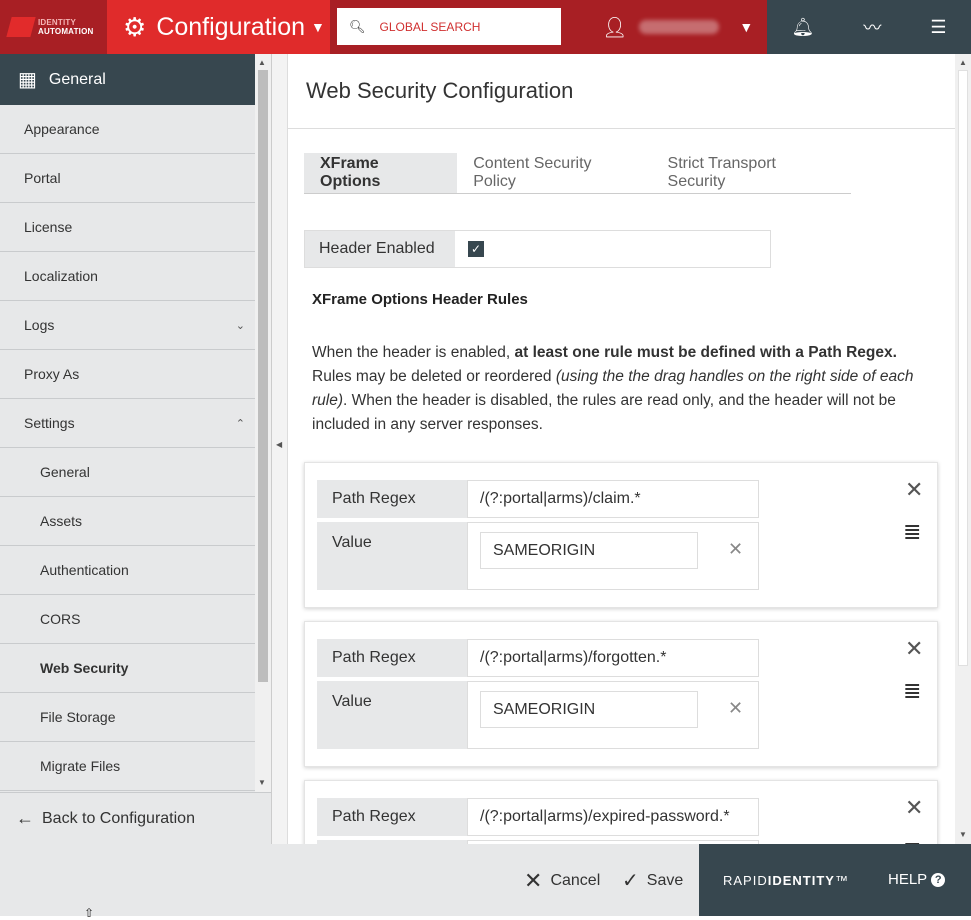 The width and height of the screenshot is (971, 920). I want to click on right-nav: 🔔︎ 〰 ☰, so click(869, 27).